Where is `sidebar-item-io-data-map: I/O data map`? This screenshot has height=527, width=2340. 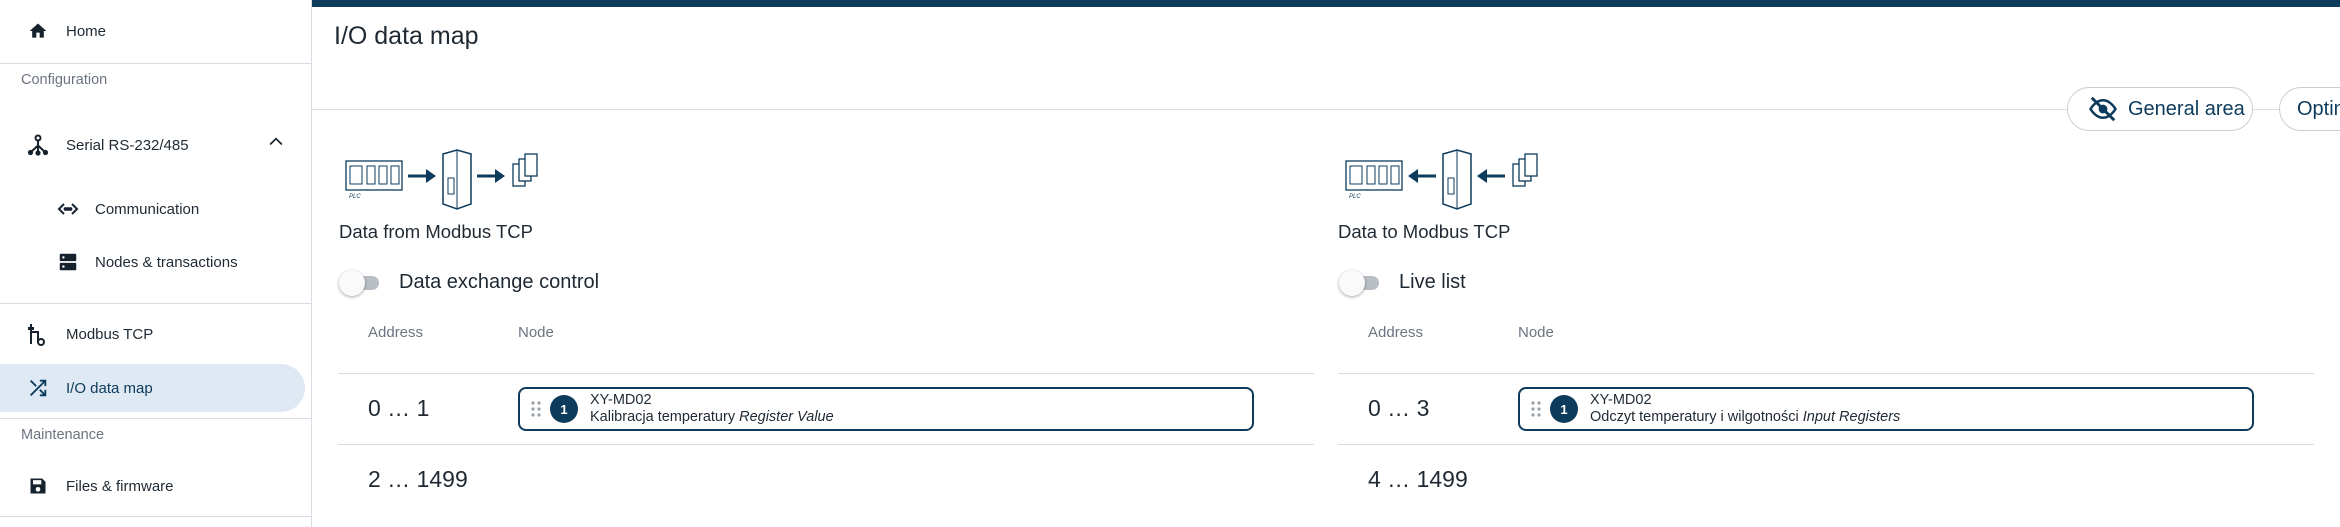 sidebar-item-io-data-map: I/O data map is located at coordinates (89, 388).